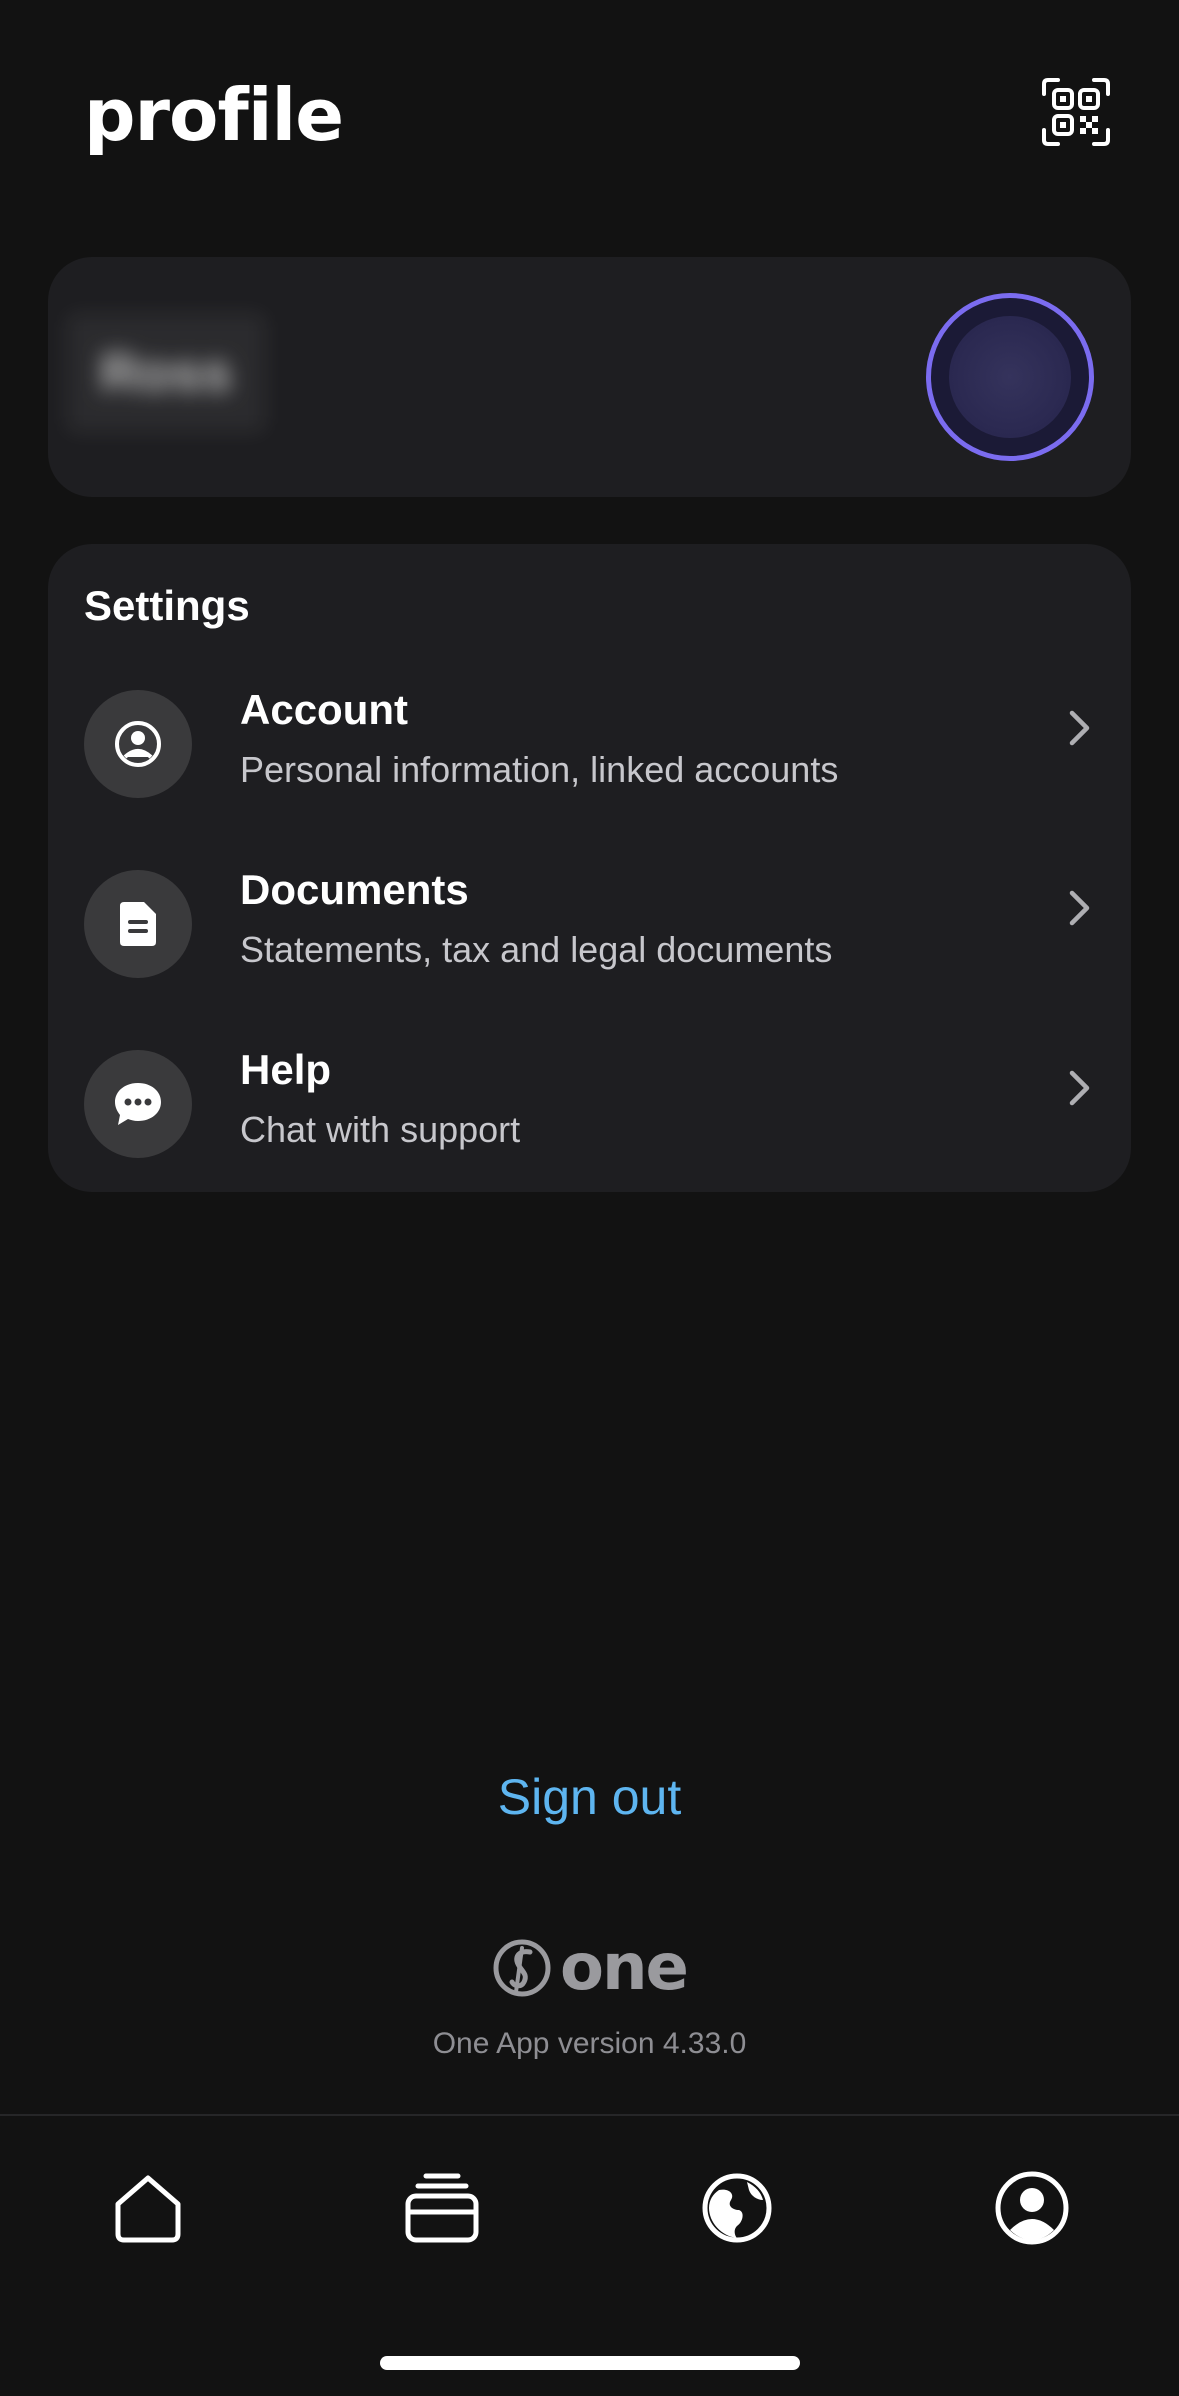 The height and width of the screenshot is (2396, 1179). What do you see at coordinates (589, 2043) in the screenshot?
I see `app-version-text: One App version 4.33.0` at bounding box center [589, 2043].